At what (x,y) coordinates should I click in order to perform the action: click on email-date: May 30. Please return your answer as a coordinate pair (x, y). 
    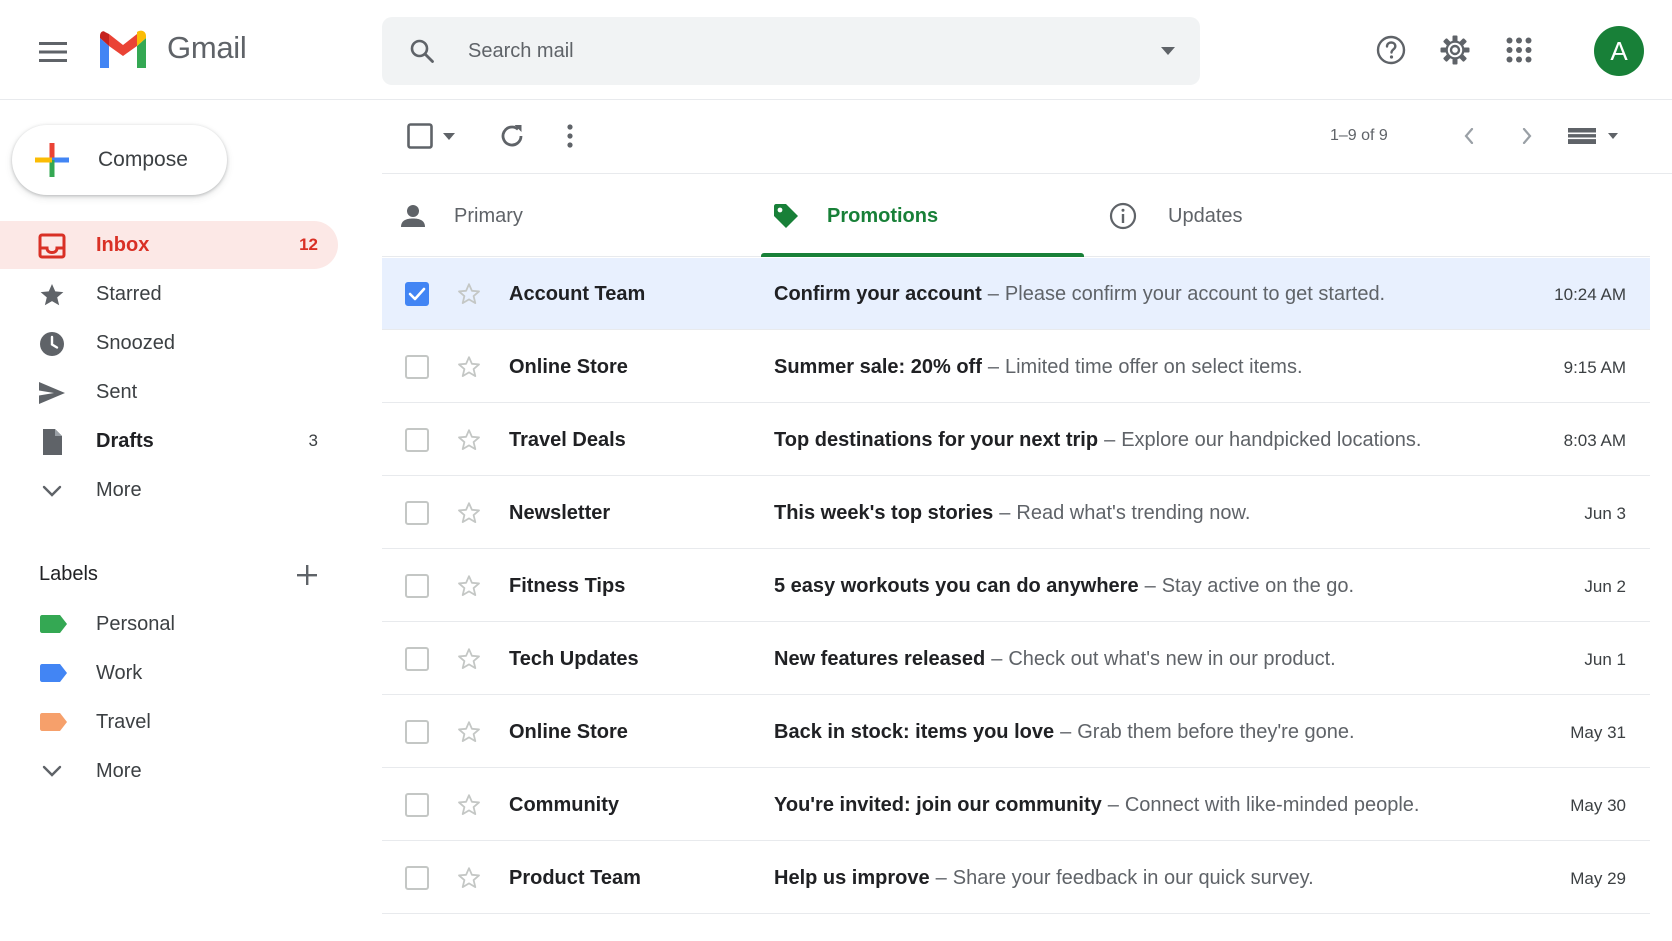
    Looking at the image, I should click on (1598, 805).